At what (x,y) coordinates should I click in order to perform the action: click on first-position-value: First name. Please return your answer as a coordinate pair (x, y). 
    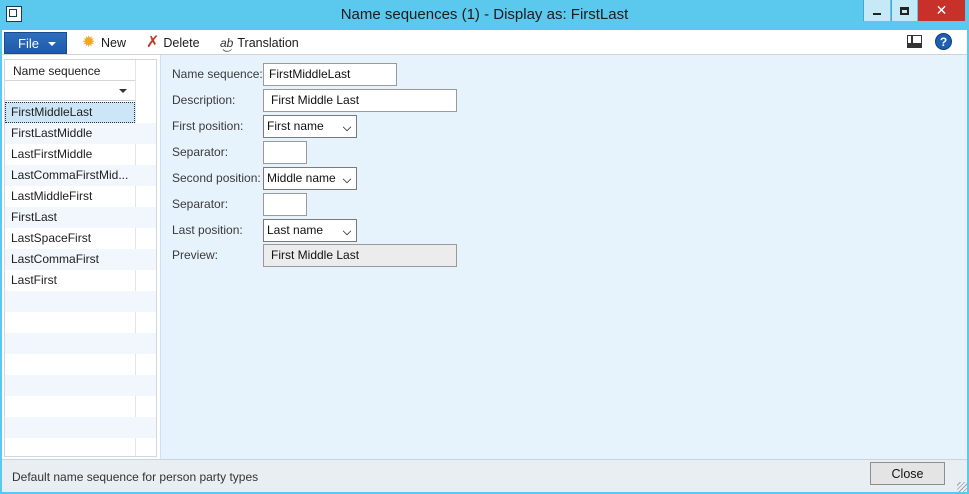
    Looking at the image, I should click on (295, 126).